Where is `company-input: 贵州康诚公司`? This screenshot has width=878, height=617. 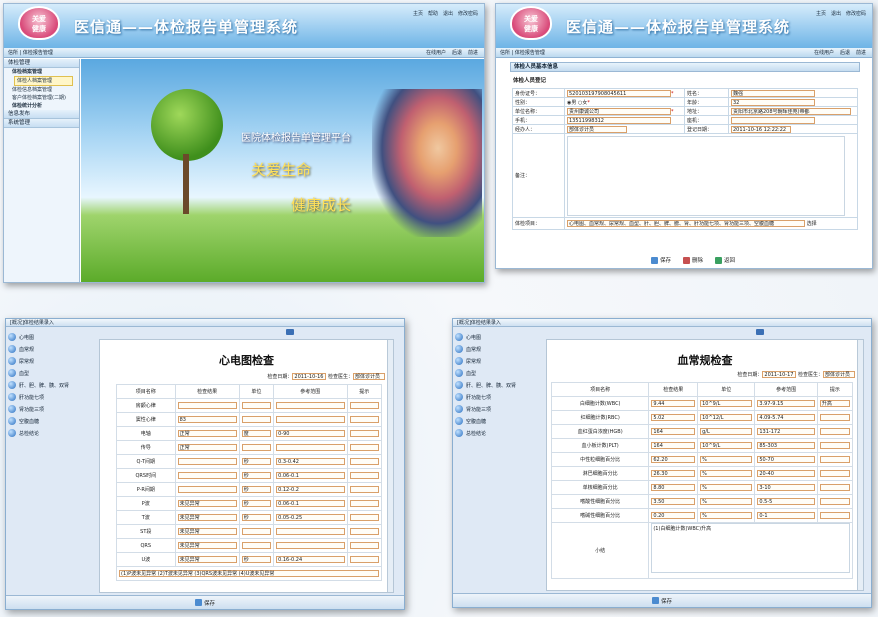 company-input: 贵州康诚公司 is located at coordinates (619, 111).